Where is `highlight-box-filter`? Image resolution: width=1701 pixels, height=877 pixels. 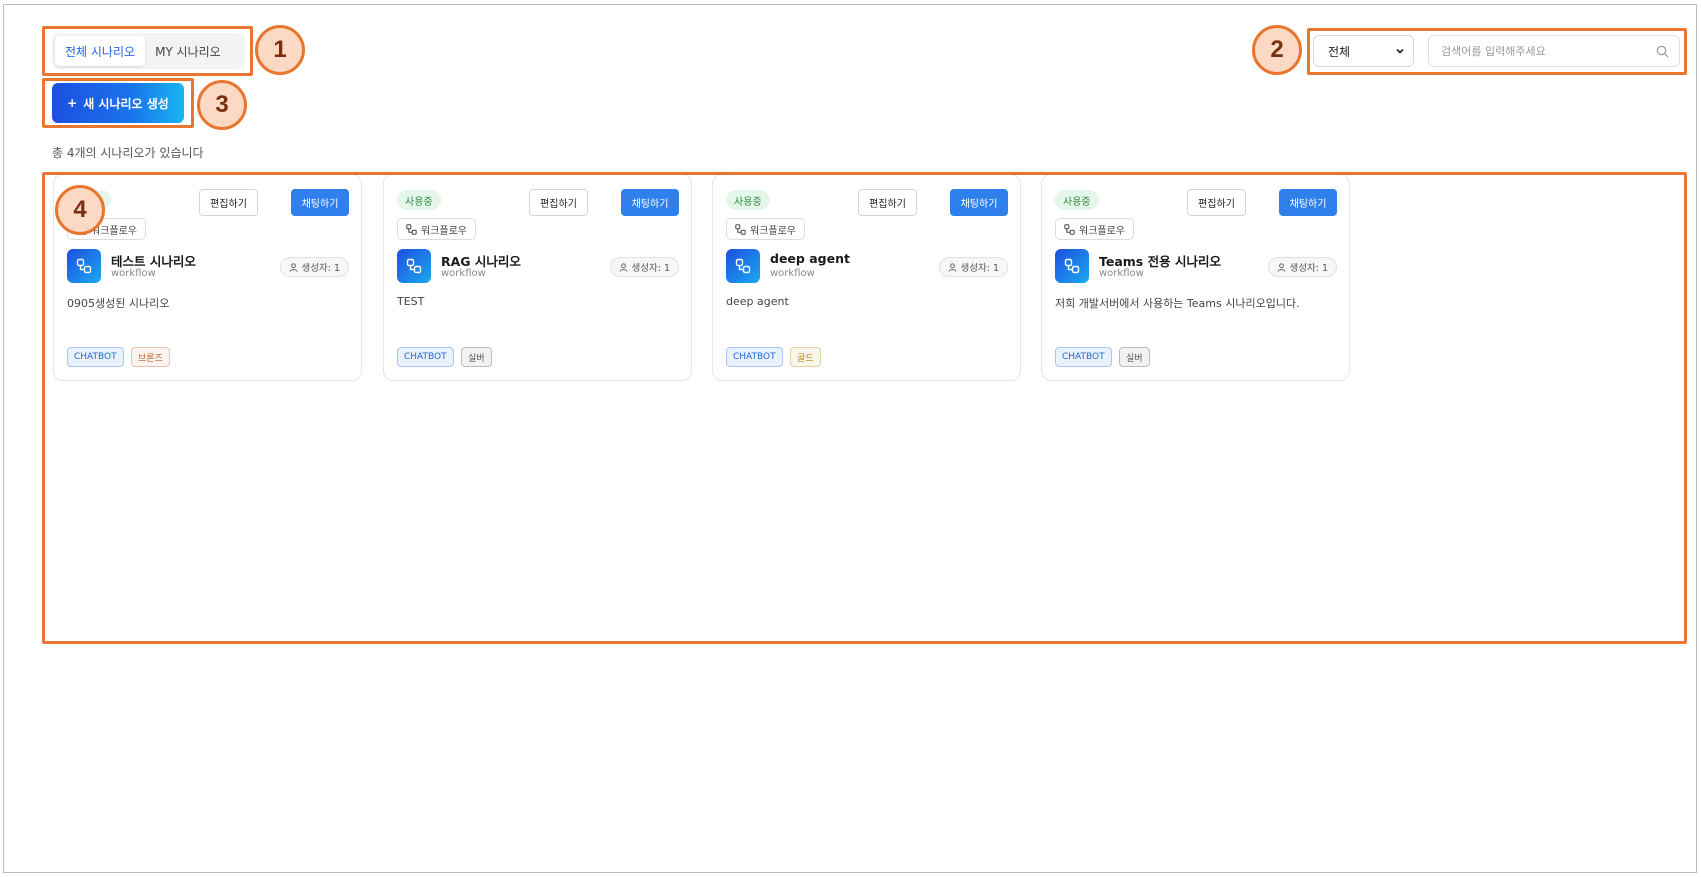 highlight-box-filter is located at coordinates (1497, 51).